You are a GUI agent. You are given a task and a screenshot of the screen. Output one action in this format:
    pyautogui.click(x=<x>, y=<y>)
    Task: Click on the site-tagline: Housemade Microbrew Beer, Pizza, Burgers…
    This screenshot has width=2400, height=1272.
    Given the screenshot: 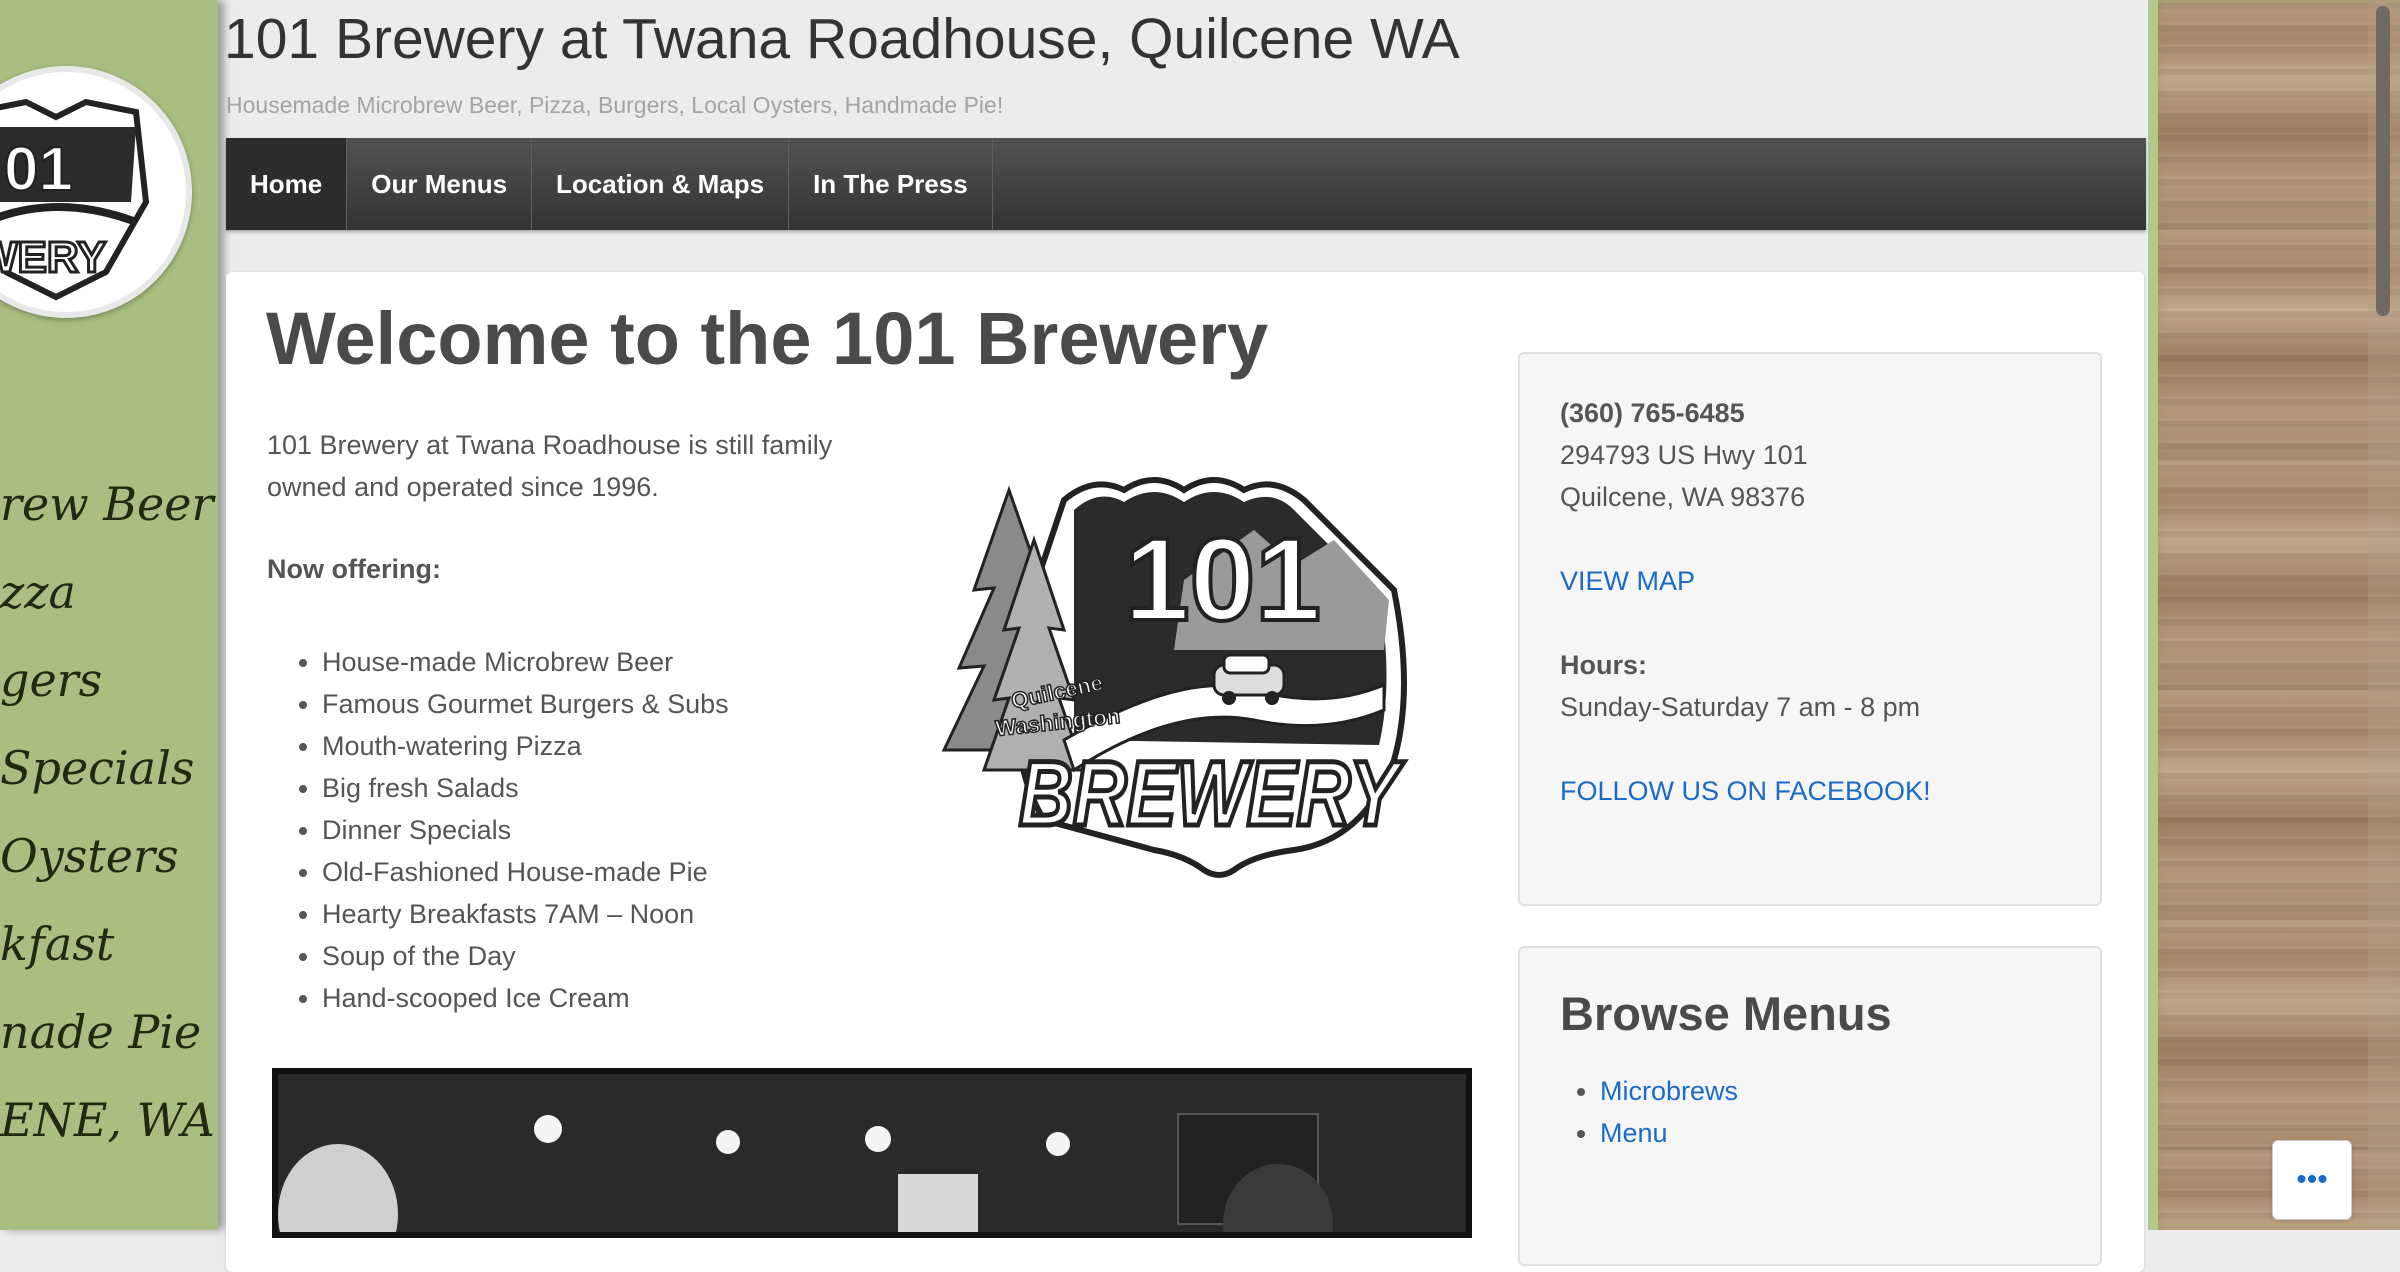 What is the action you would take?
    pyautogui.click(x=615, y=105)
    